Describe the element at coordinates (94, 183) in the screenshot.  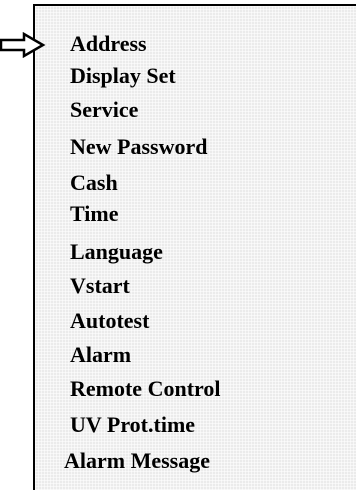
I see `menu-item-cash: Cash` at that location.